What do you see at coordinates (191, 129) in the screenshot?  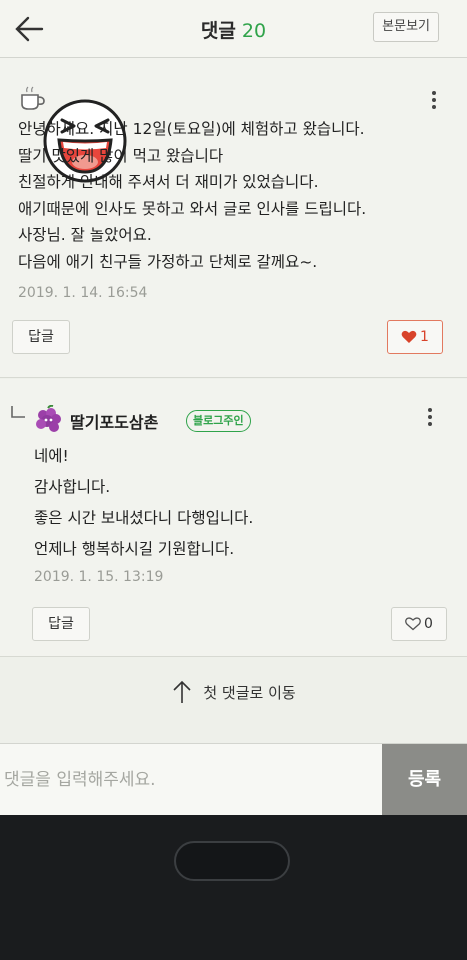 I see `comment-line: 안녕하세요. 지난 12일(토요일)에 체험하고 왔습니다.` at bounding box center [191, 129].